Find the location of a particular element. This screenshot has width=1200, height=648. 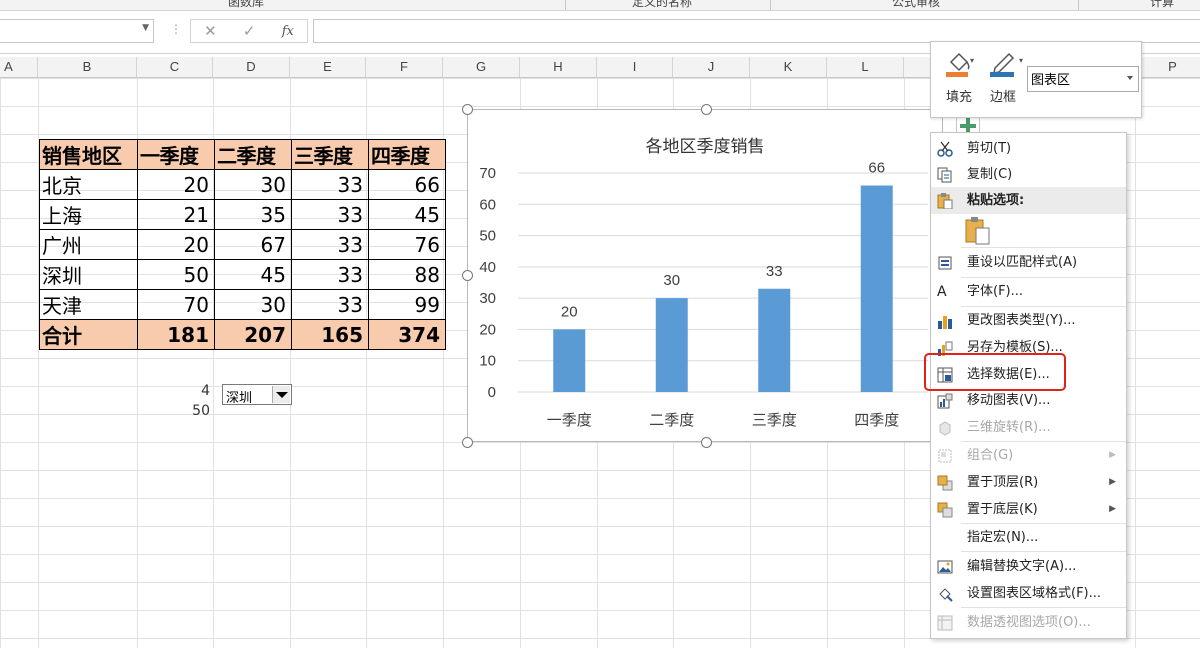

column-header-b: B is located at coordinates (87, 67).